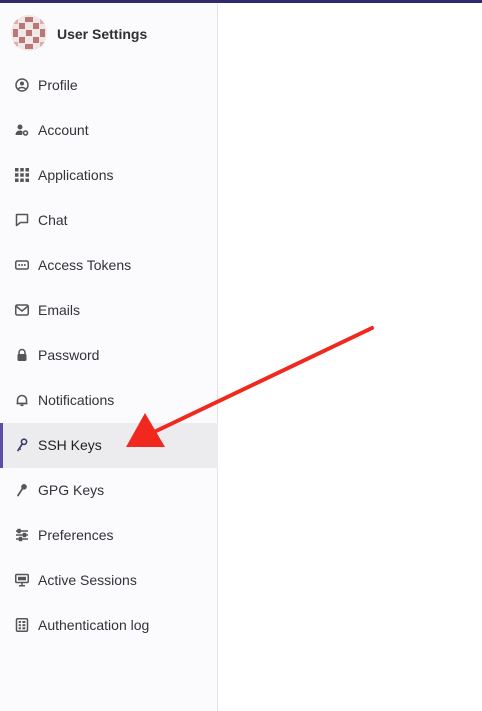 The height and width of the screenshot is (711, 482). What do you see at coordinates (109, 490) in the screenshot?
I see `sidebar-item-gpg-keys: GPG Keys` at bounding box center [109, 490].